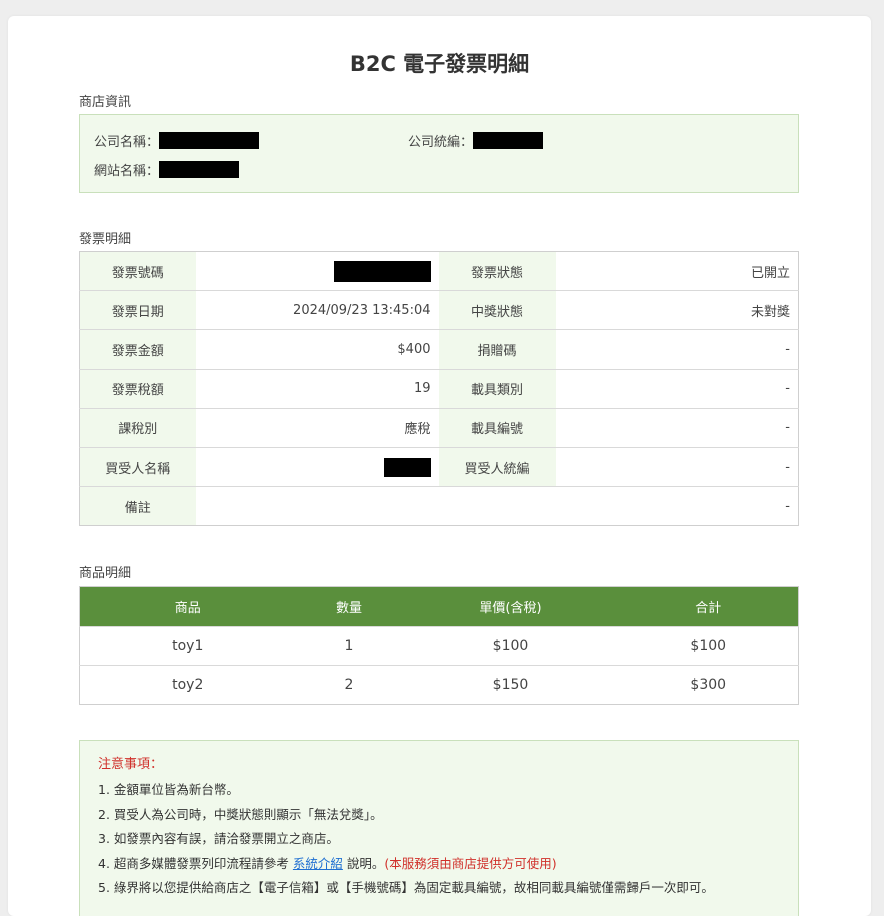  Describe the element at coordinates (317, 349) in the screenshot. I see `invoice-amount-value: $400` at that location.